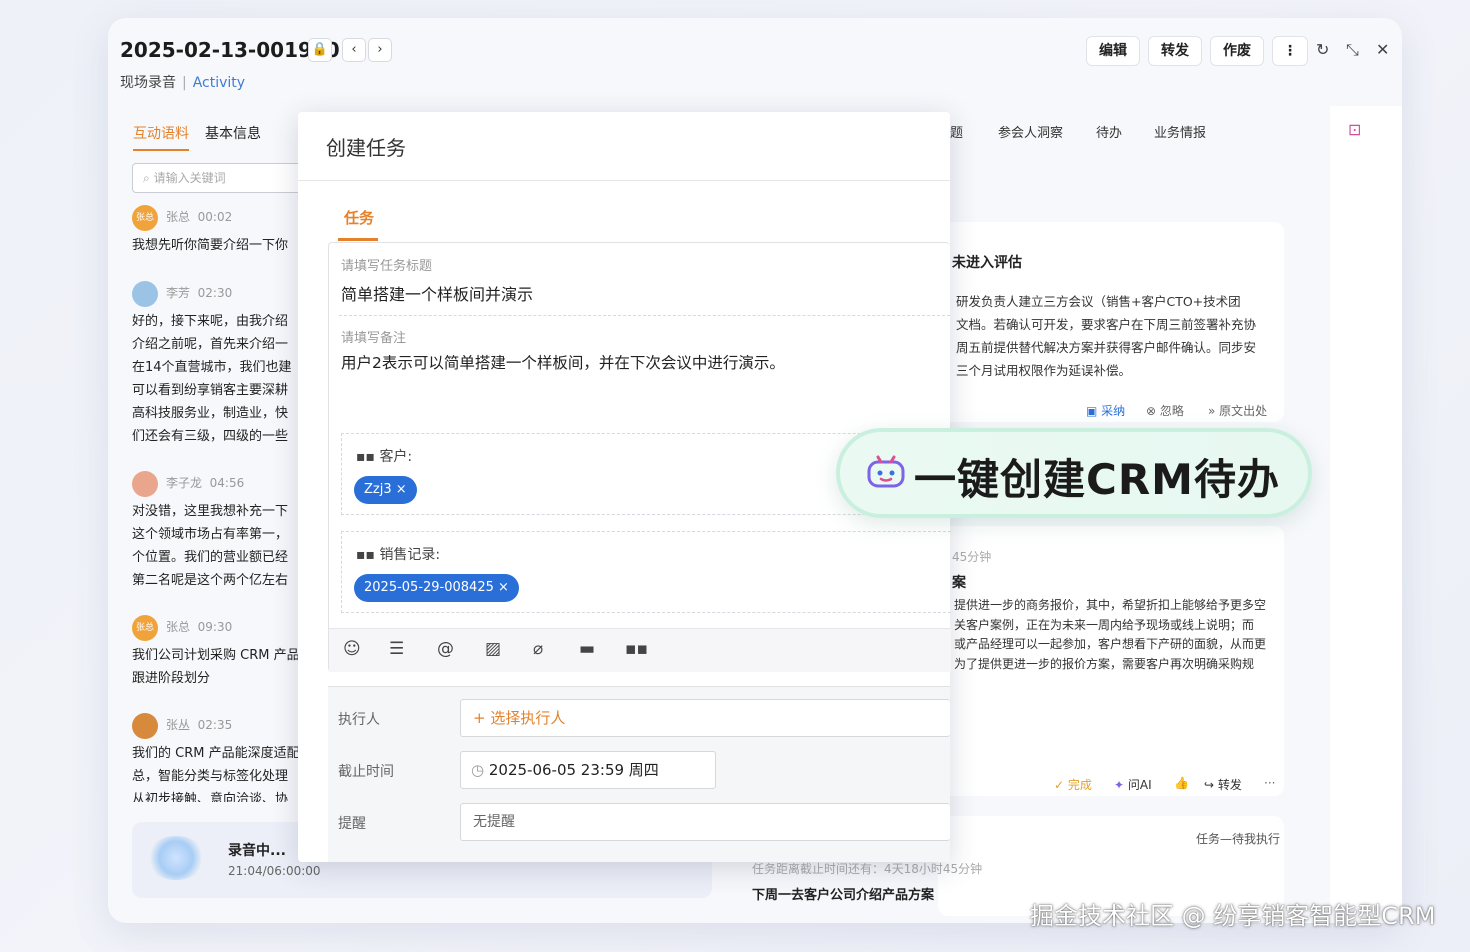  What do you see at coordinates (1352, 50) in the screenshot?
I see `collapse-icon: ⤡` at bounding box center [1352, 50].